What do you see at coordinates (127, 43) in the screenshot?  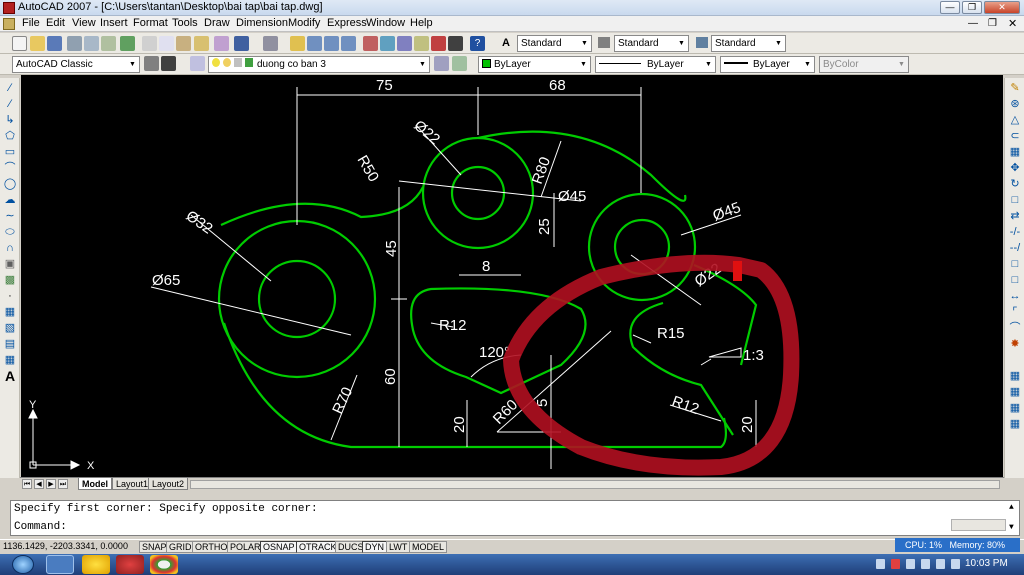 I see `3d-dwf-icon` at bounding box center [127, 43].